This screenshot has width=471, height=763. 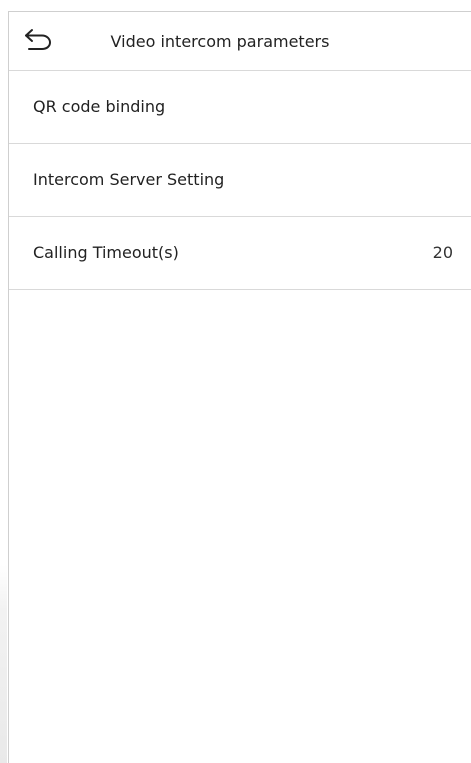 What do you see at coordinates (240, 253) in the screenshot?
I see `menu-item-calling-timeout: Calling Timeout(s) 20` at bounding box center [240, 253].